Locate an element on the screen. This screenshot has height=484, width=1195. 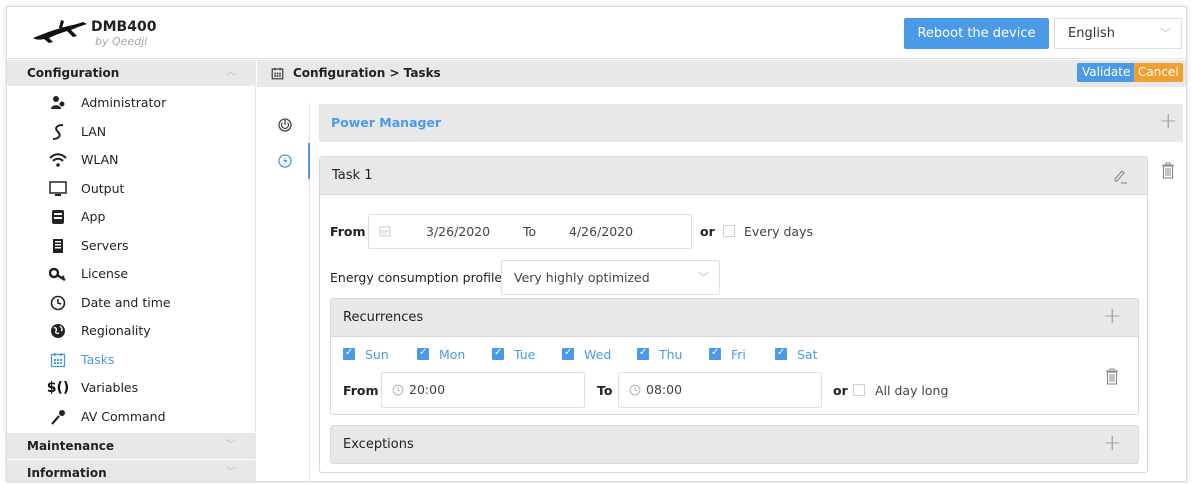
sidebar-item-av-command: AV Command is located at coordinates (131, 417).